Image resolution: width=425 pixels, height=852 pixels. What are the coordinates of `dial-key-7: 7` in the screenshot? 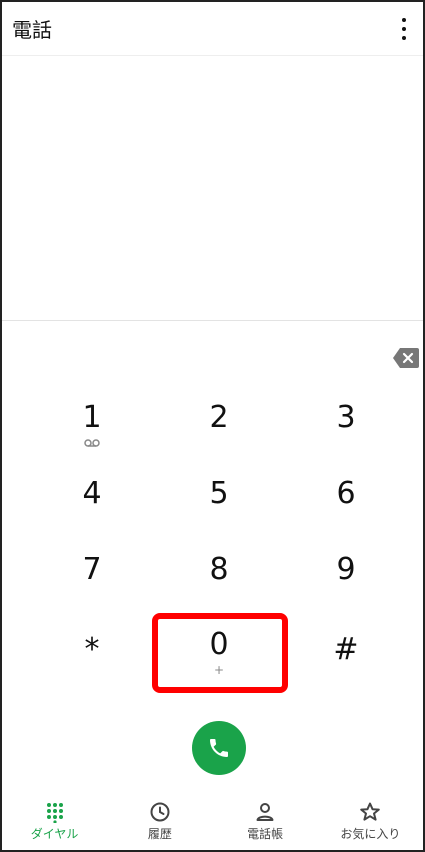 It's located at (92, 582).